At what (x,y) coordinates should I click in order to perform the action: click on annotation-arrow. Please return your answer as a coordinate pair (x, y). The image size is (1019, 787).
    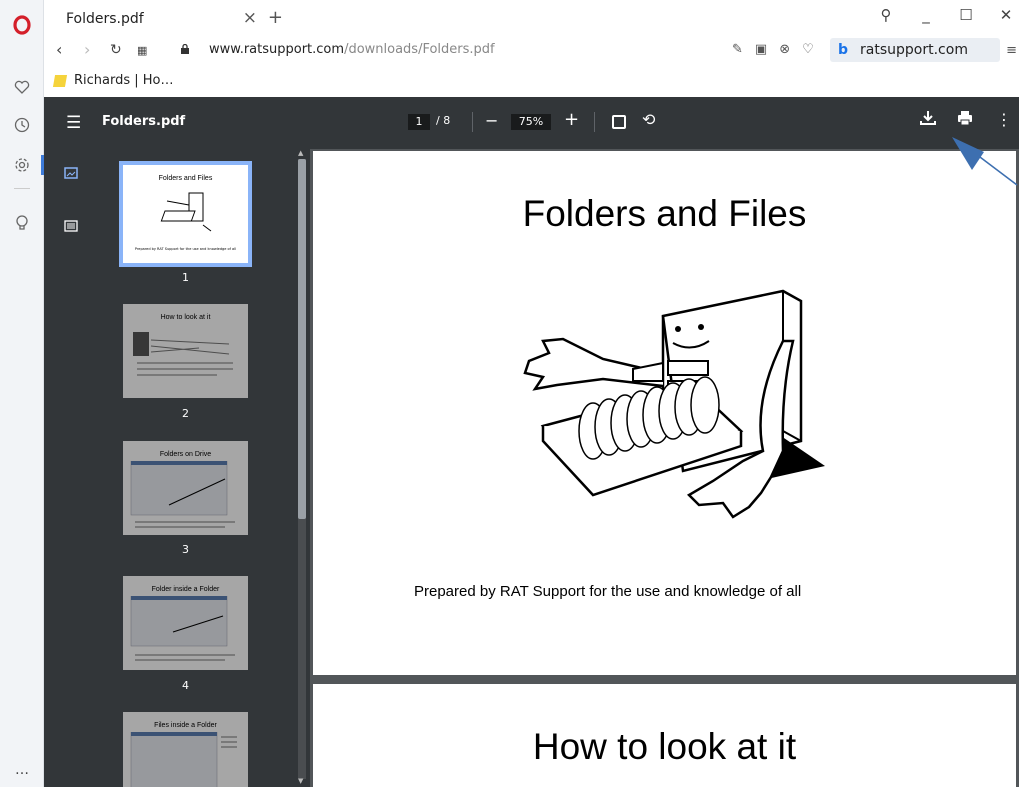
    Looking at the image, I should click on (985, 161).